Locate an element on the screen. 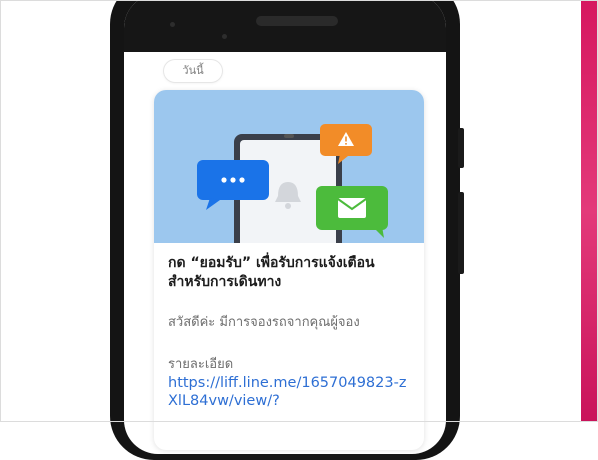  front-camera is located at coordinates (224, 36).